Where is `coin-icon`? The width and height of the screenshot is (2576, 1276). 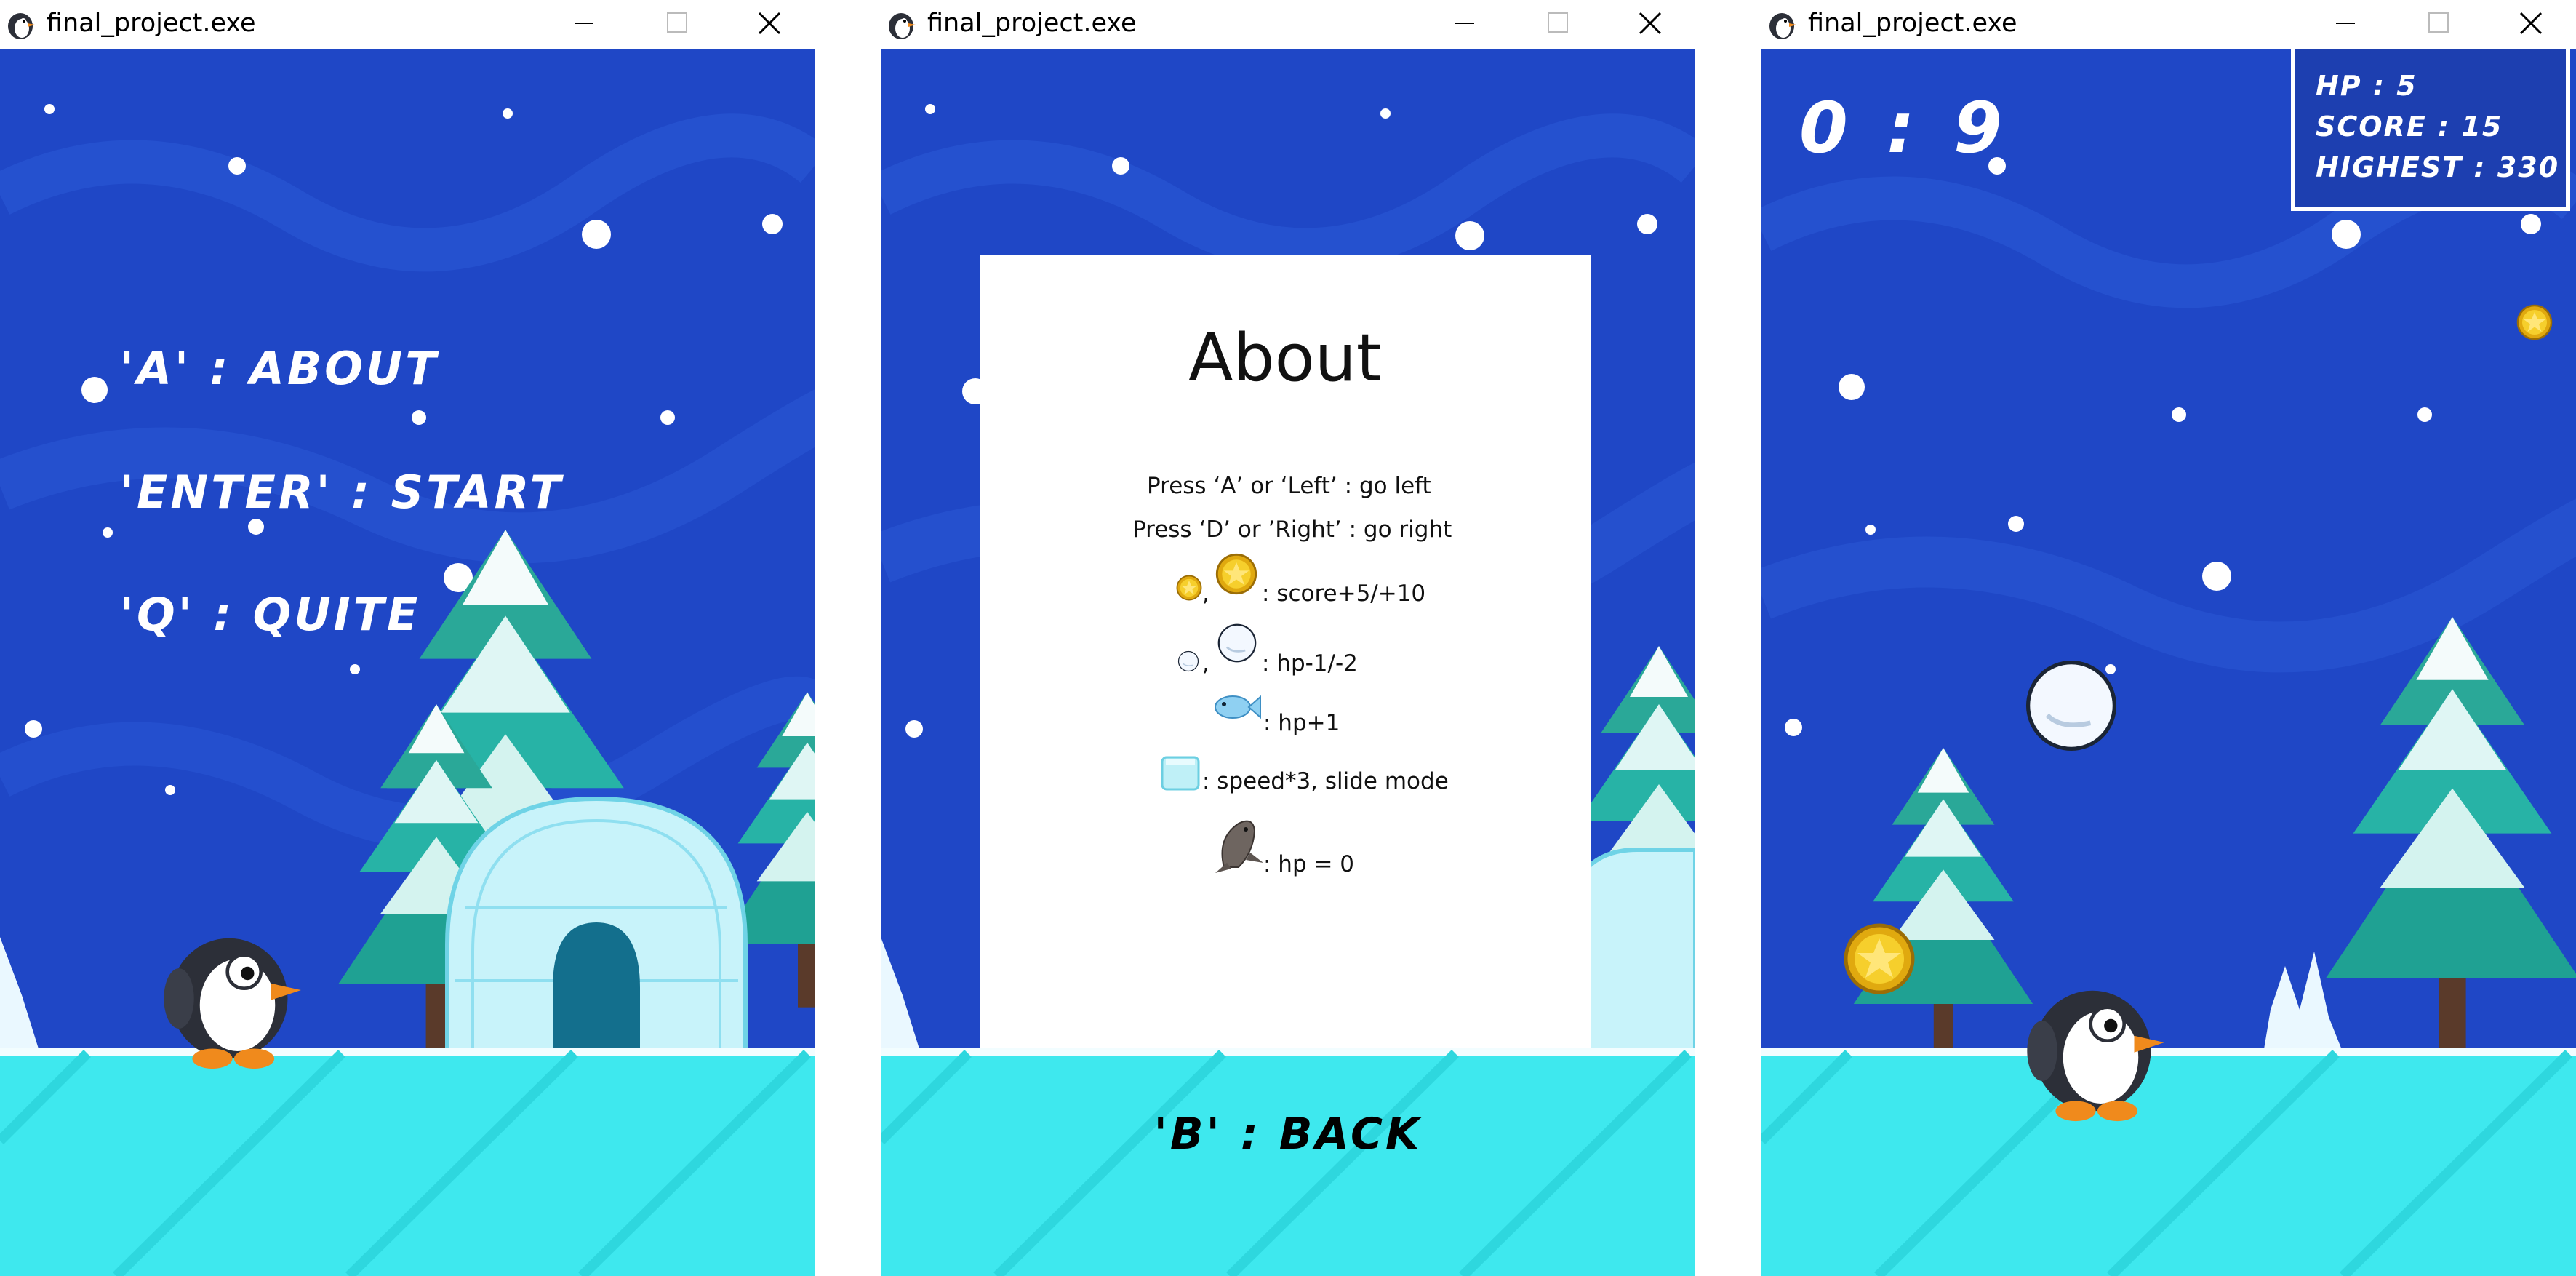
coin-icon is located at coordinates (1189, 588).